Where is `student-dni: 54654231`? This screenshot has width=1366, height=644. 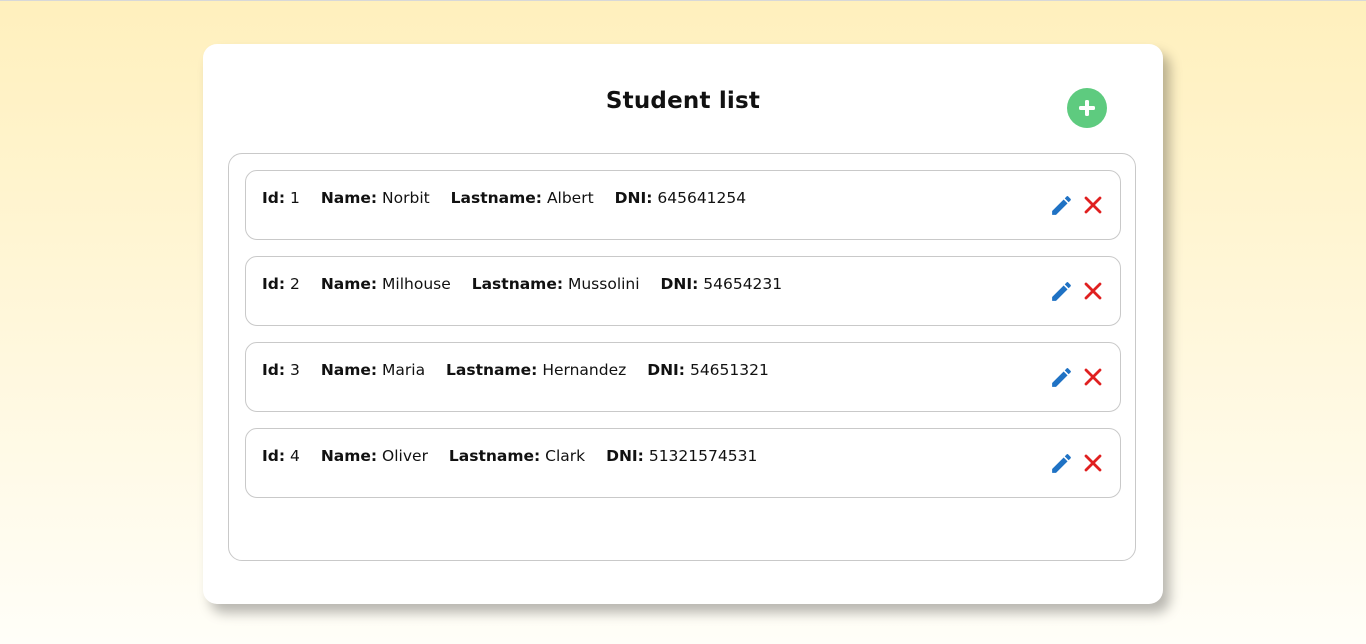 student-dni: 54654231 is located at coordinates (743, 284).